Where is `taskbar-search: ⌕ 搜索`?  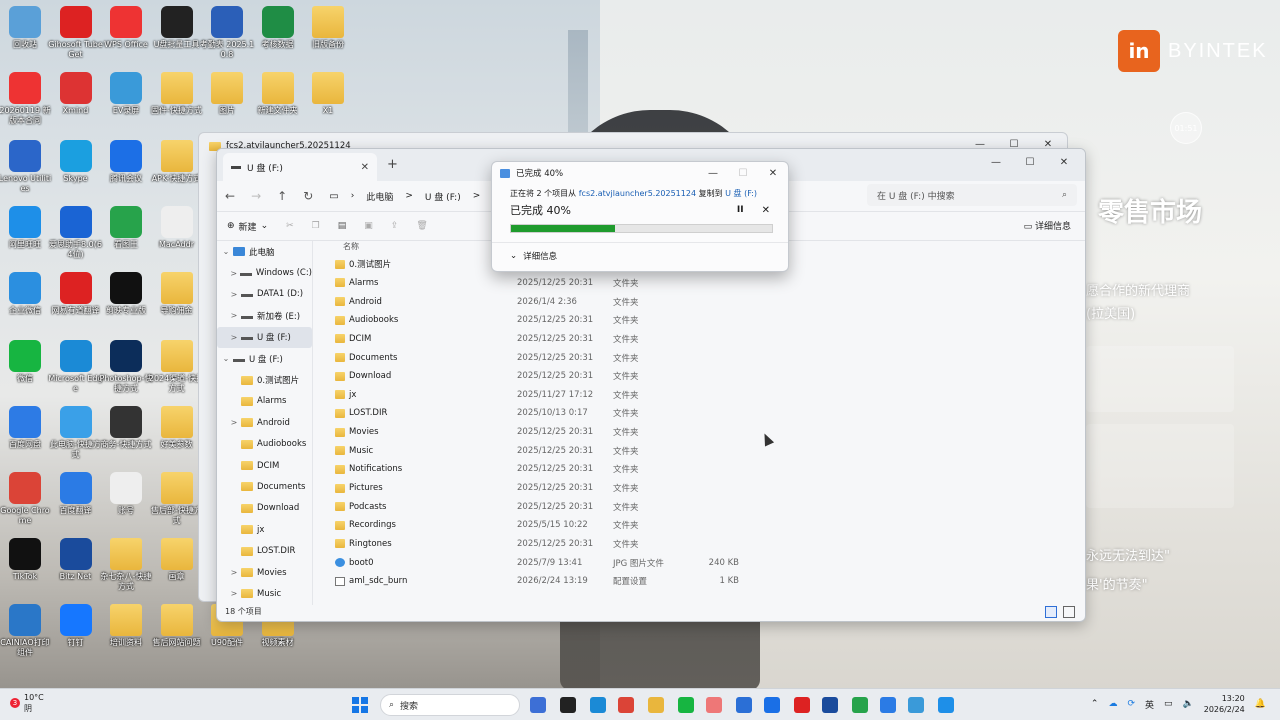 taskbar-search: ⌕ 搜索 is located at coordinates (450, 705).